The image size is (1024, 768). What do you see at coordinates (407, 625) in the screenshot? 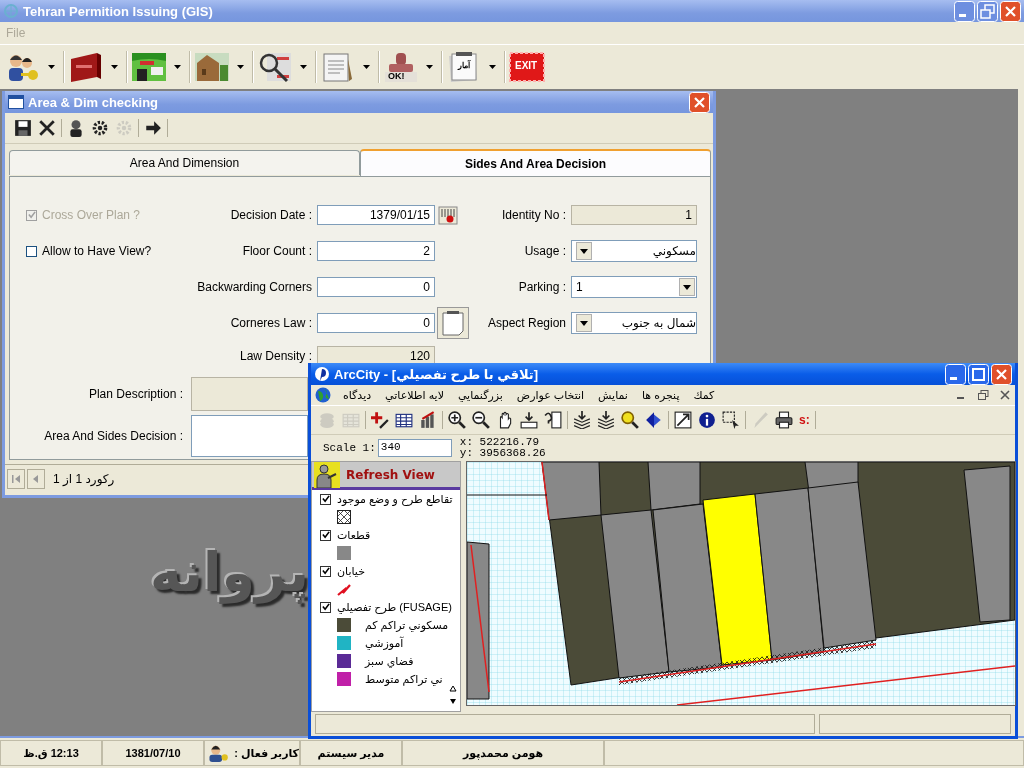
I see `legend-class-label: مسكوني تراكم كم` at bounding box center [407, 625].